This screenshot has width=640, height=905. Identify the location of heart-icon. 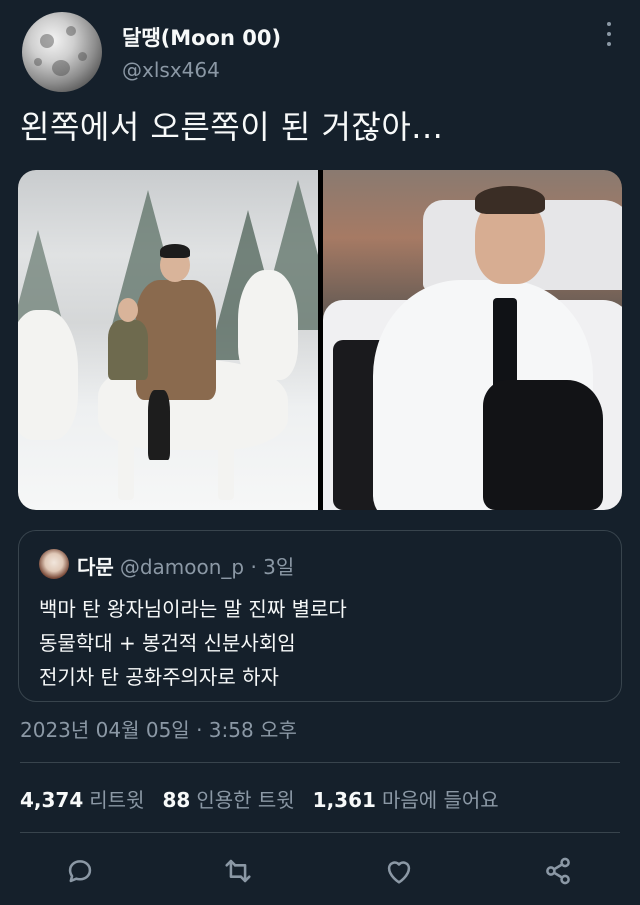
(399, 871).